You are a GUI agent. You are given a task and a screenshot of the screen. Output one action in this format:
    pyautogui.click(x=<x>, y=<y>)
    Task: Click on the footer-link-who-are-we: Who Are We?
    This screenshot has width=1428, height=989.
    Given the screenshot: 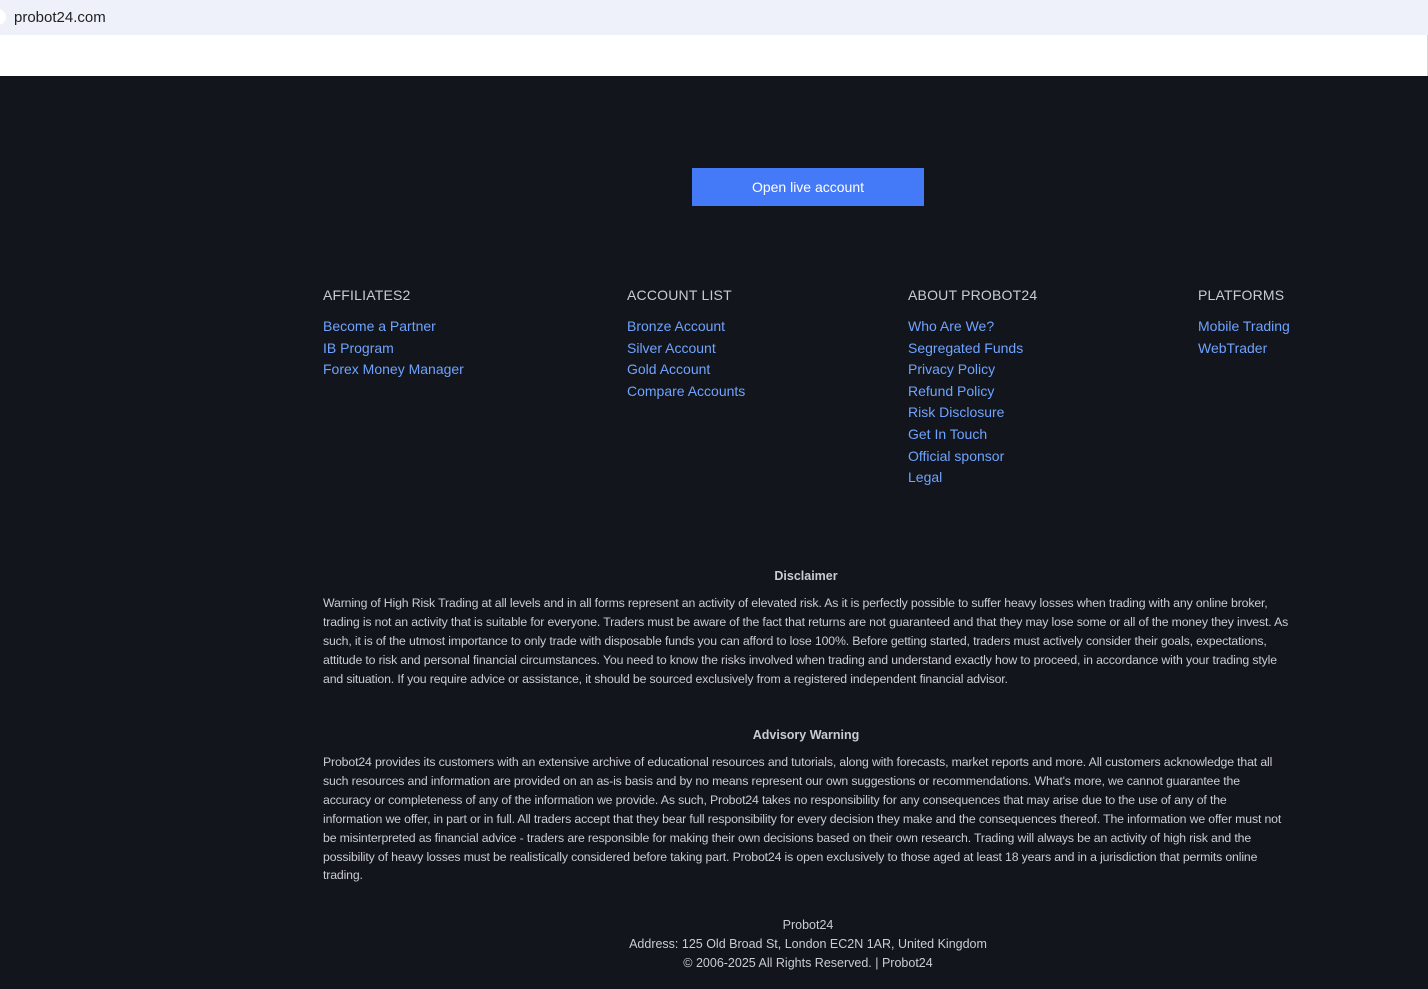 What is the action you would take?
    pyautogui.click(x=972, y=327)
    